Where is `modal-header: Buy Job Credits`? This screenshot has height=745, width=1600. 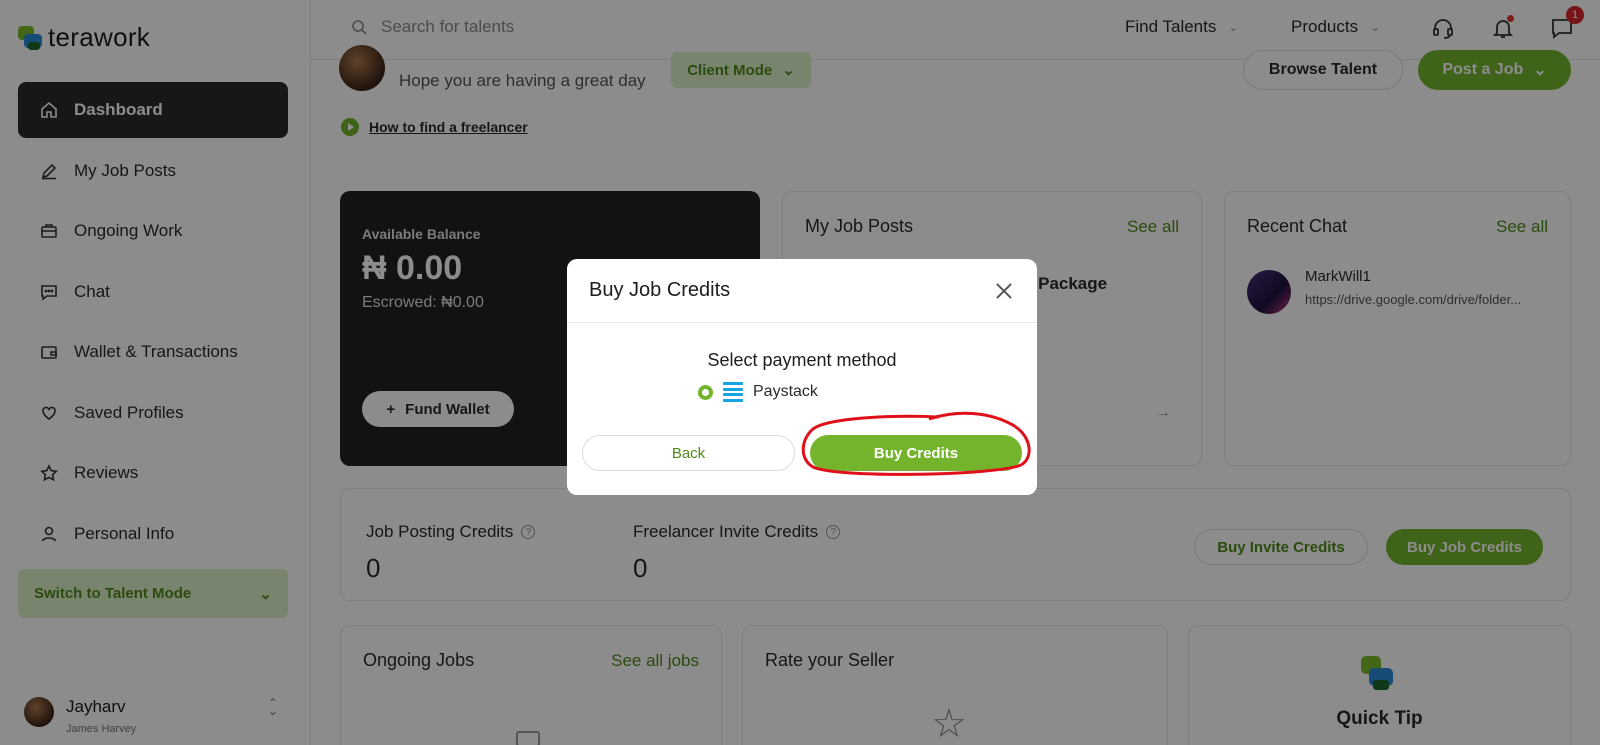
modal-header: Buy Job Credits is located at coordinates (802, 291).